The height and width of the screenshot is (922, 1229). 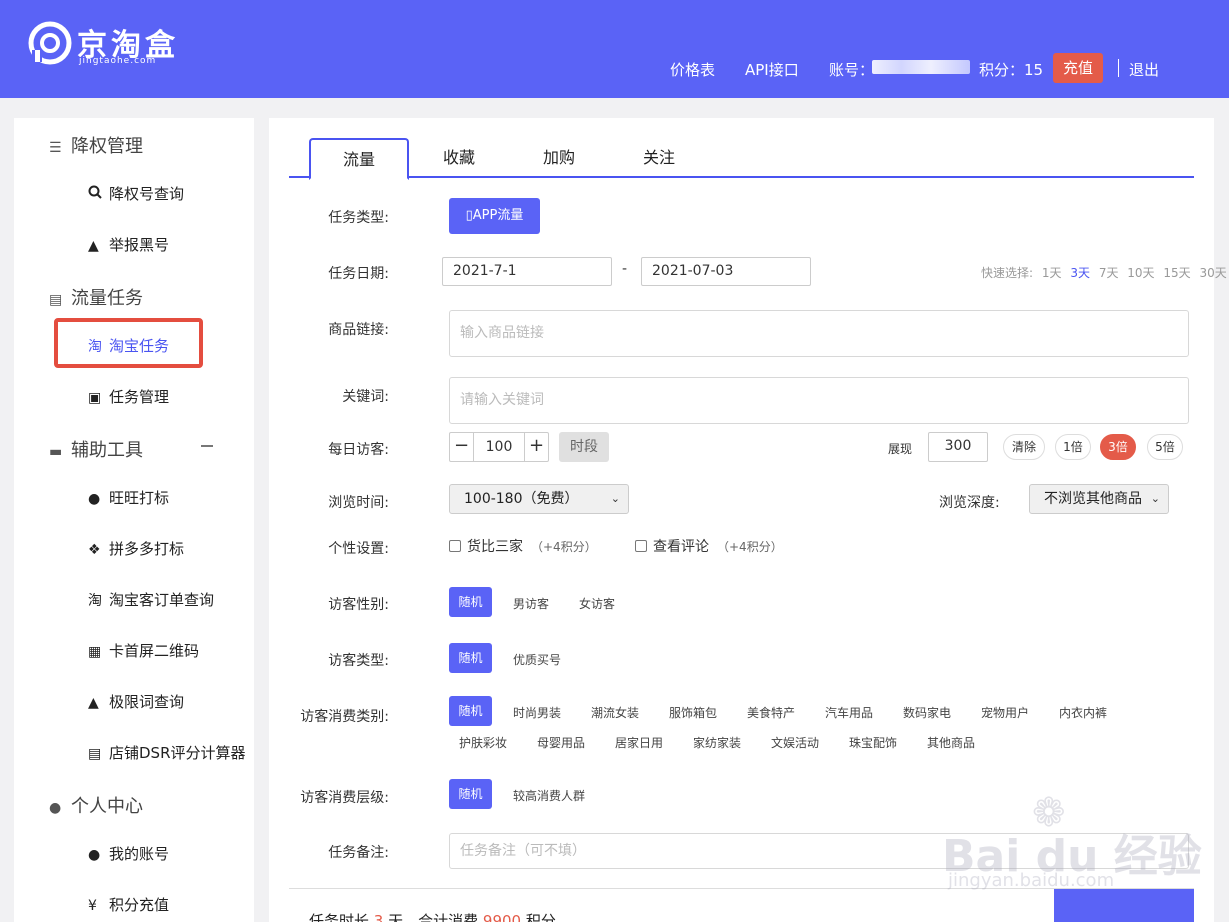 I want to click on date-start-input: 2021-7-1, so click(x=527, y=271).